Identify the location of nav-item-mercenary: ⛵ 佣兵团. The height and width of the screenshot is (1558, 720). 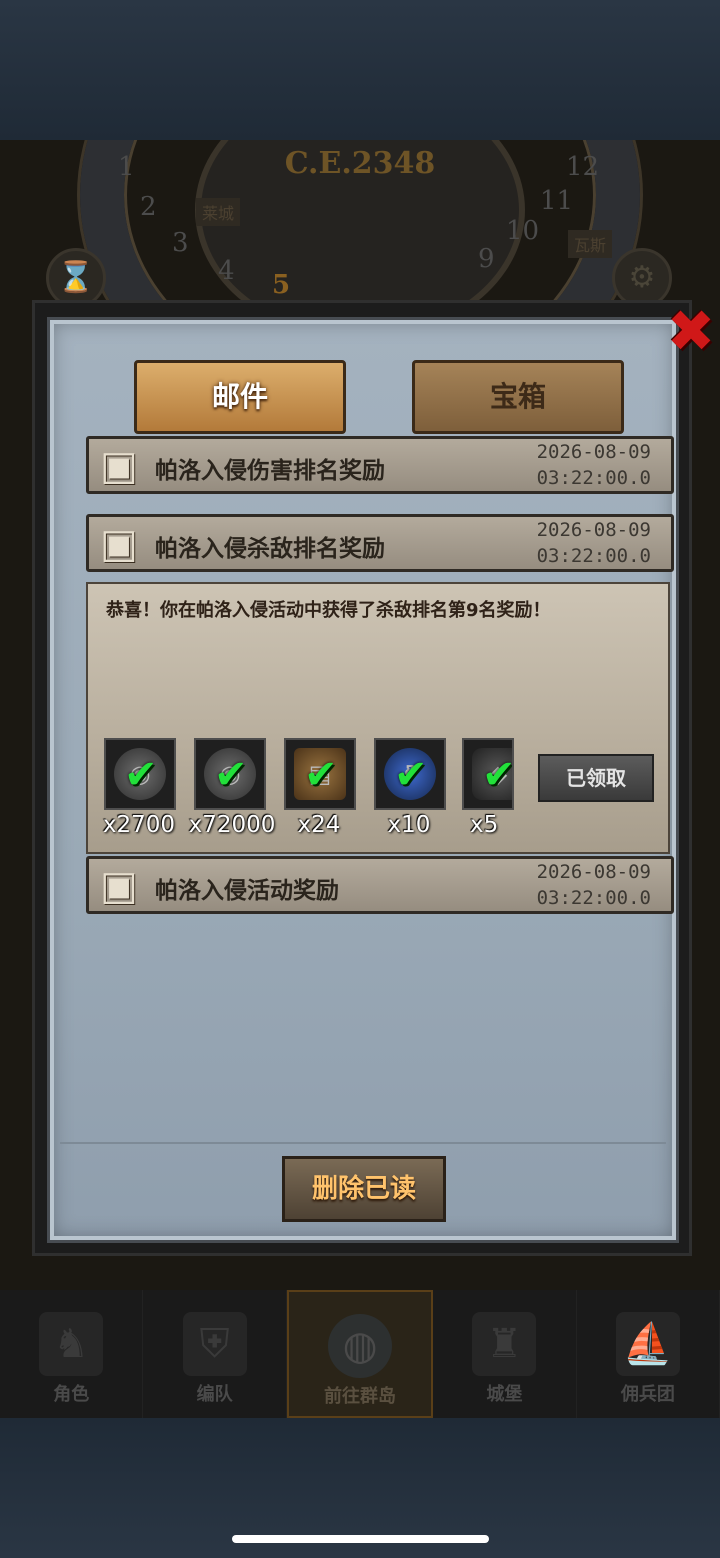
(648, 1354).